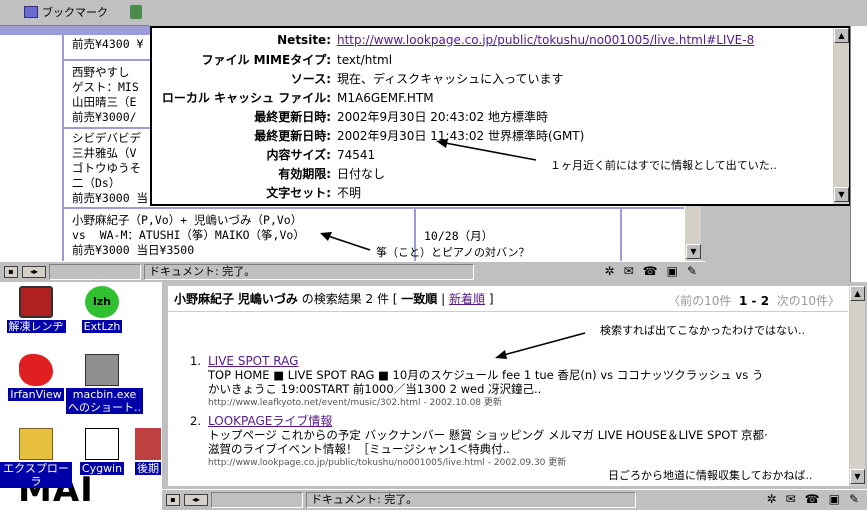 Image resolution: width=867 pixels, height=510 pixels. I want to click on info-label: Netsite:, so click(304, 39).